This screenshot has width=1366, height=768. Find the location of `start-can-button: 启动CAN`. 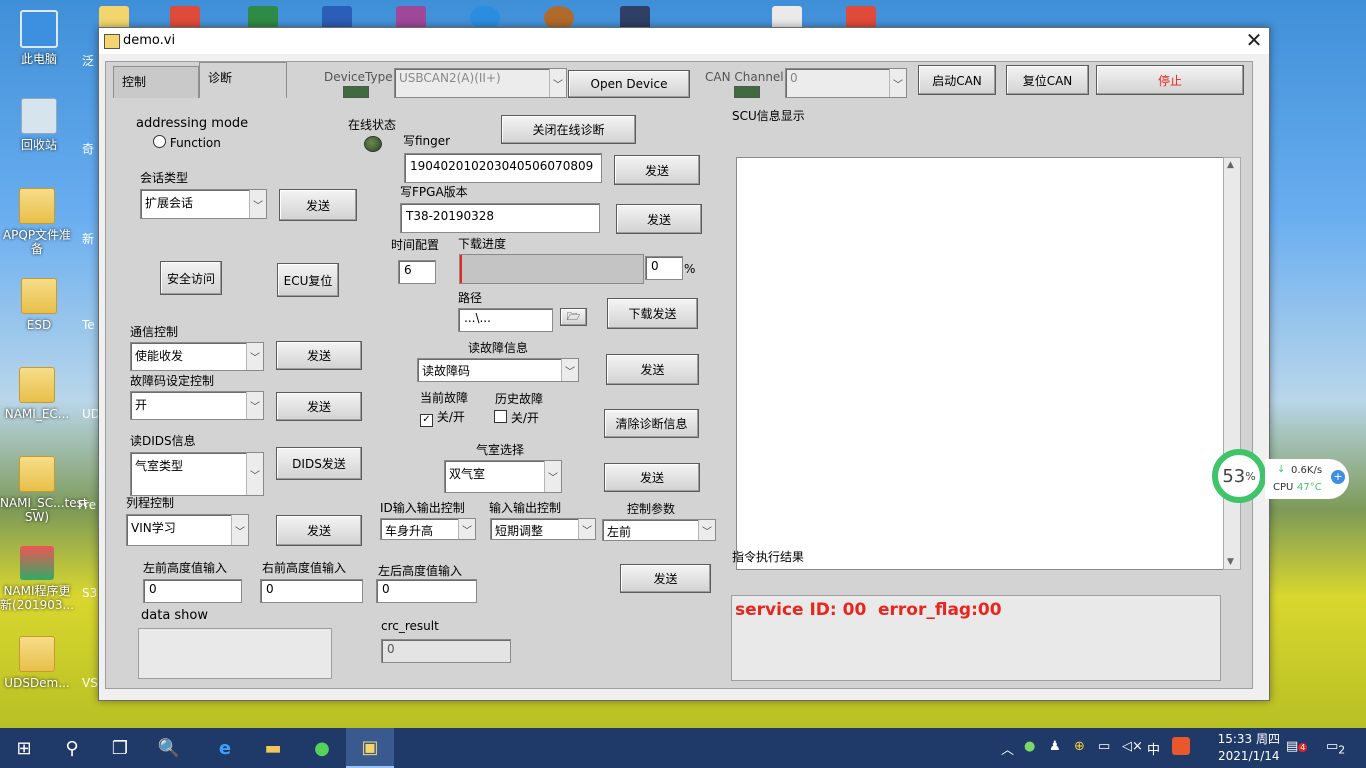

start-can-button: 启动CAN is located at coordinates (957, 80).